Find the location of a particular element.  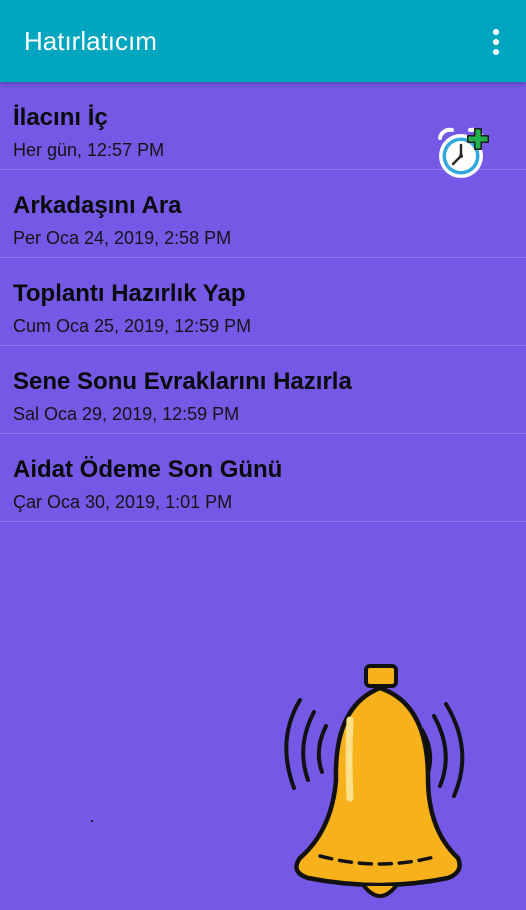

reminder-title: Toplantı Hazırlık Yap is located at coordinates (129, 293).